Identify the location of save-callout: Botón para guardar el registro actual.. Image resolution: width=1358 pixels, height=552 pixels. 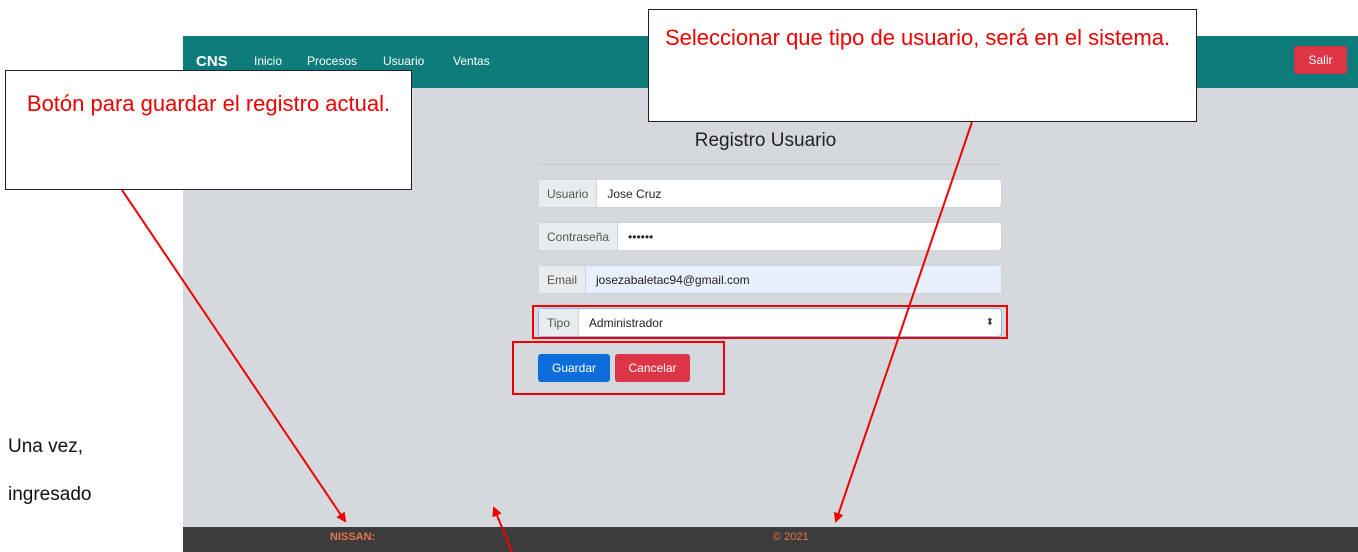
(208, 130).